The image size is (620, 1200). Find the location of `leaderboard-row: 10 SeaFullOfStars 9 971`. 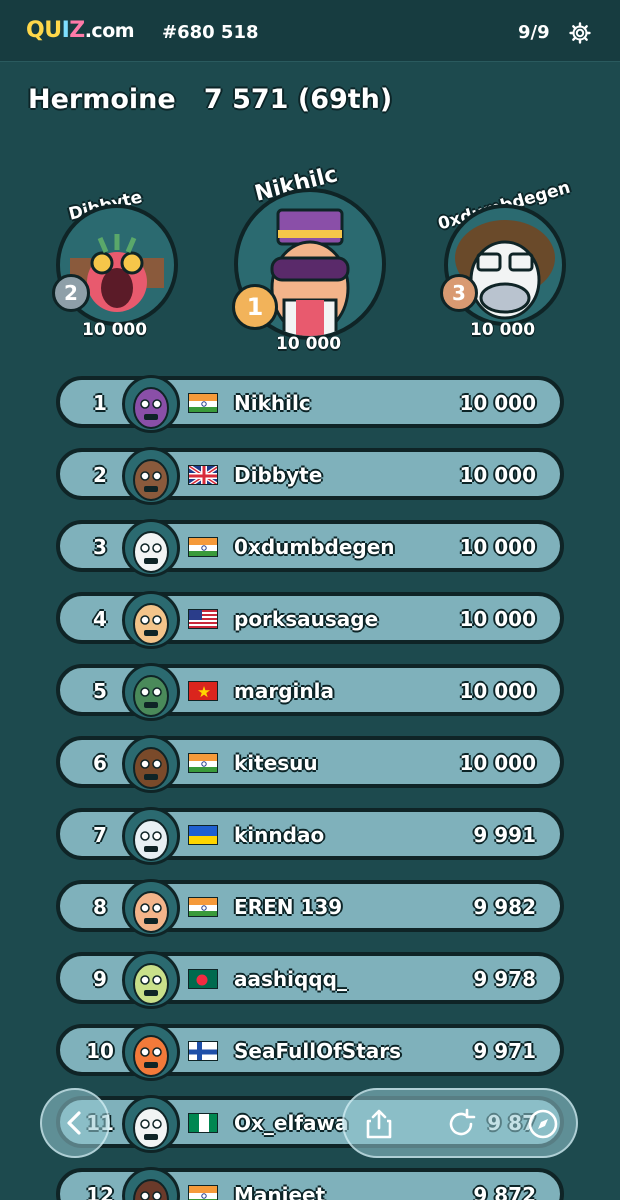

leaderboard-row: 10 SeaFullOfStars 9 971 is located at coordinates (310, 1052).